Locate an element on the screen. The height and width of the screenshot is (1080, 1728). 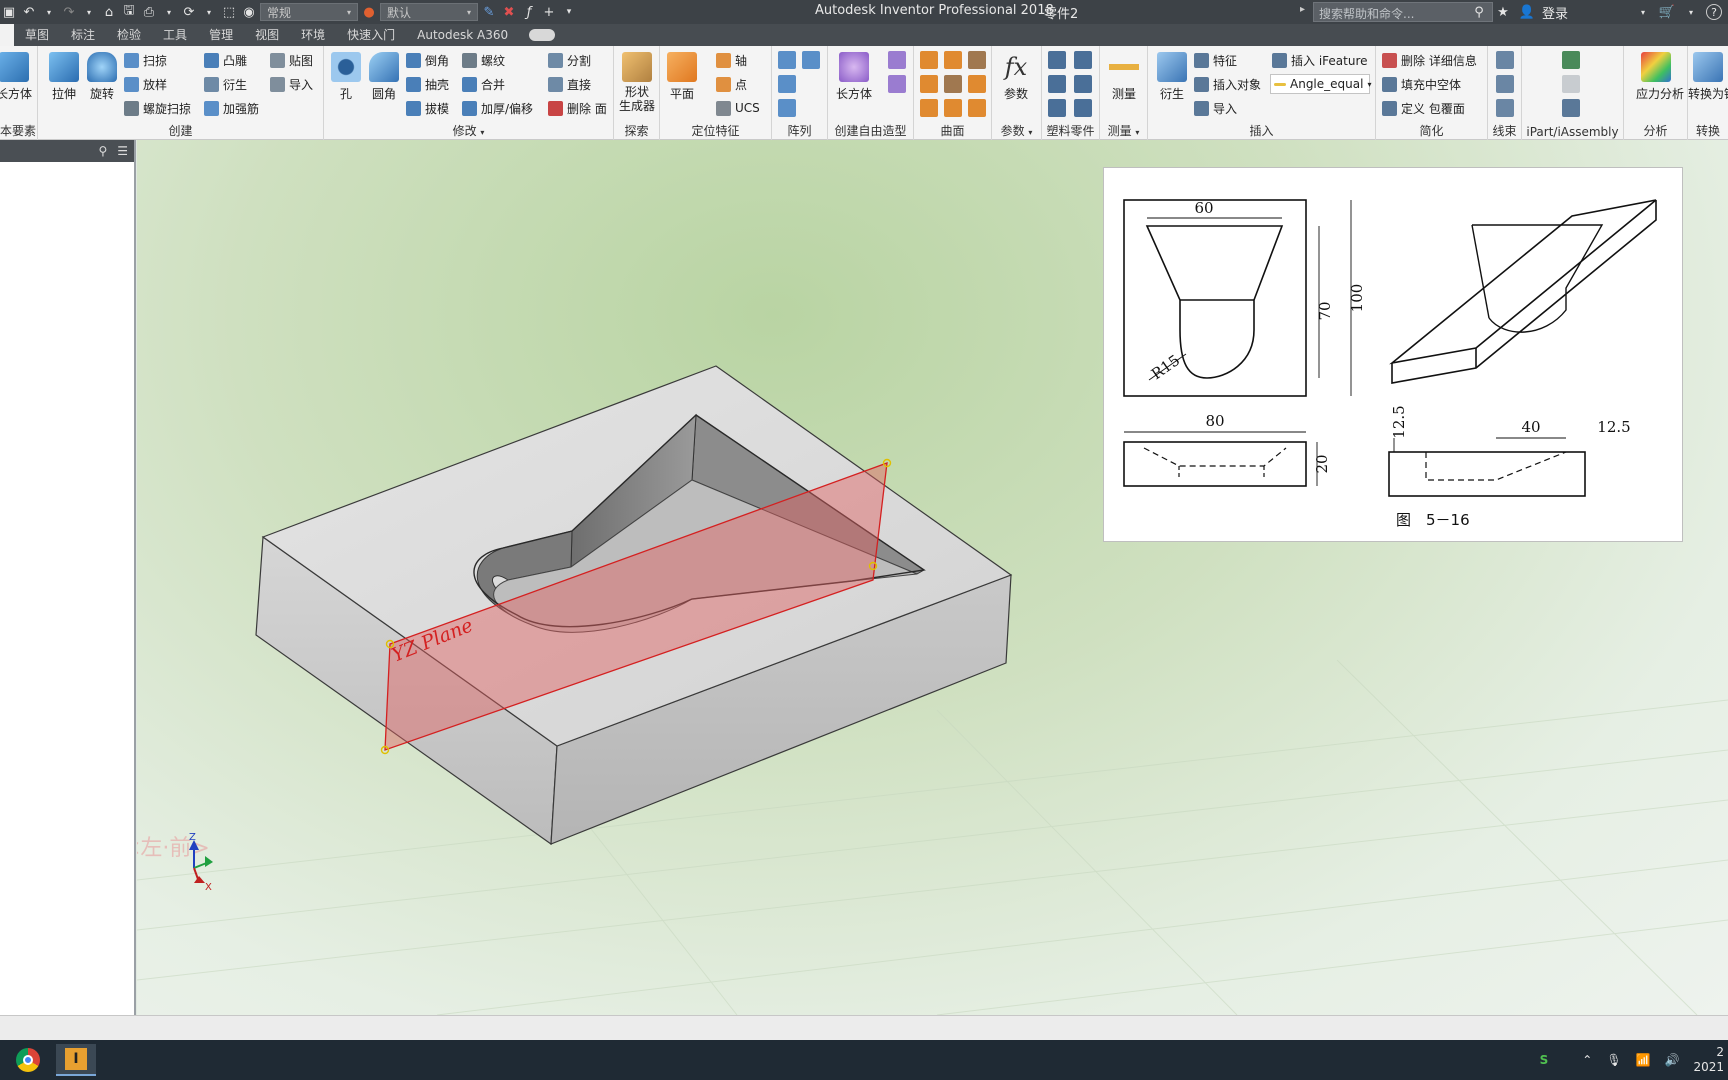
parameters-button: fx 参数 is located at coordinates (1016, 77).